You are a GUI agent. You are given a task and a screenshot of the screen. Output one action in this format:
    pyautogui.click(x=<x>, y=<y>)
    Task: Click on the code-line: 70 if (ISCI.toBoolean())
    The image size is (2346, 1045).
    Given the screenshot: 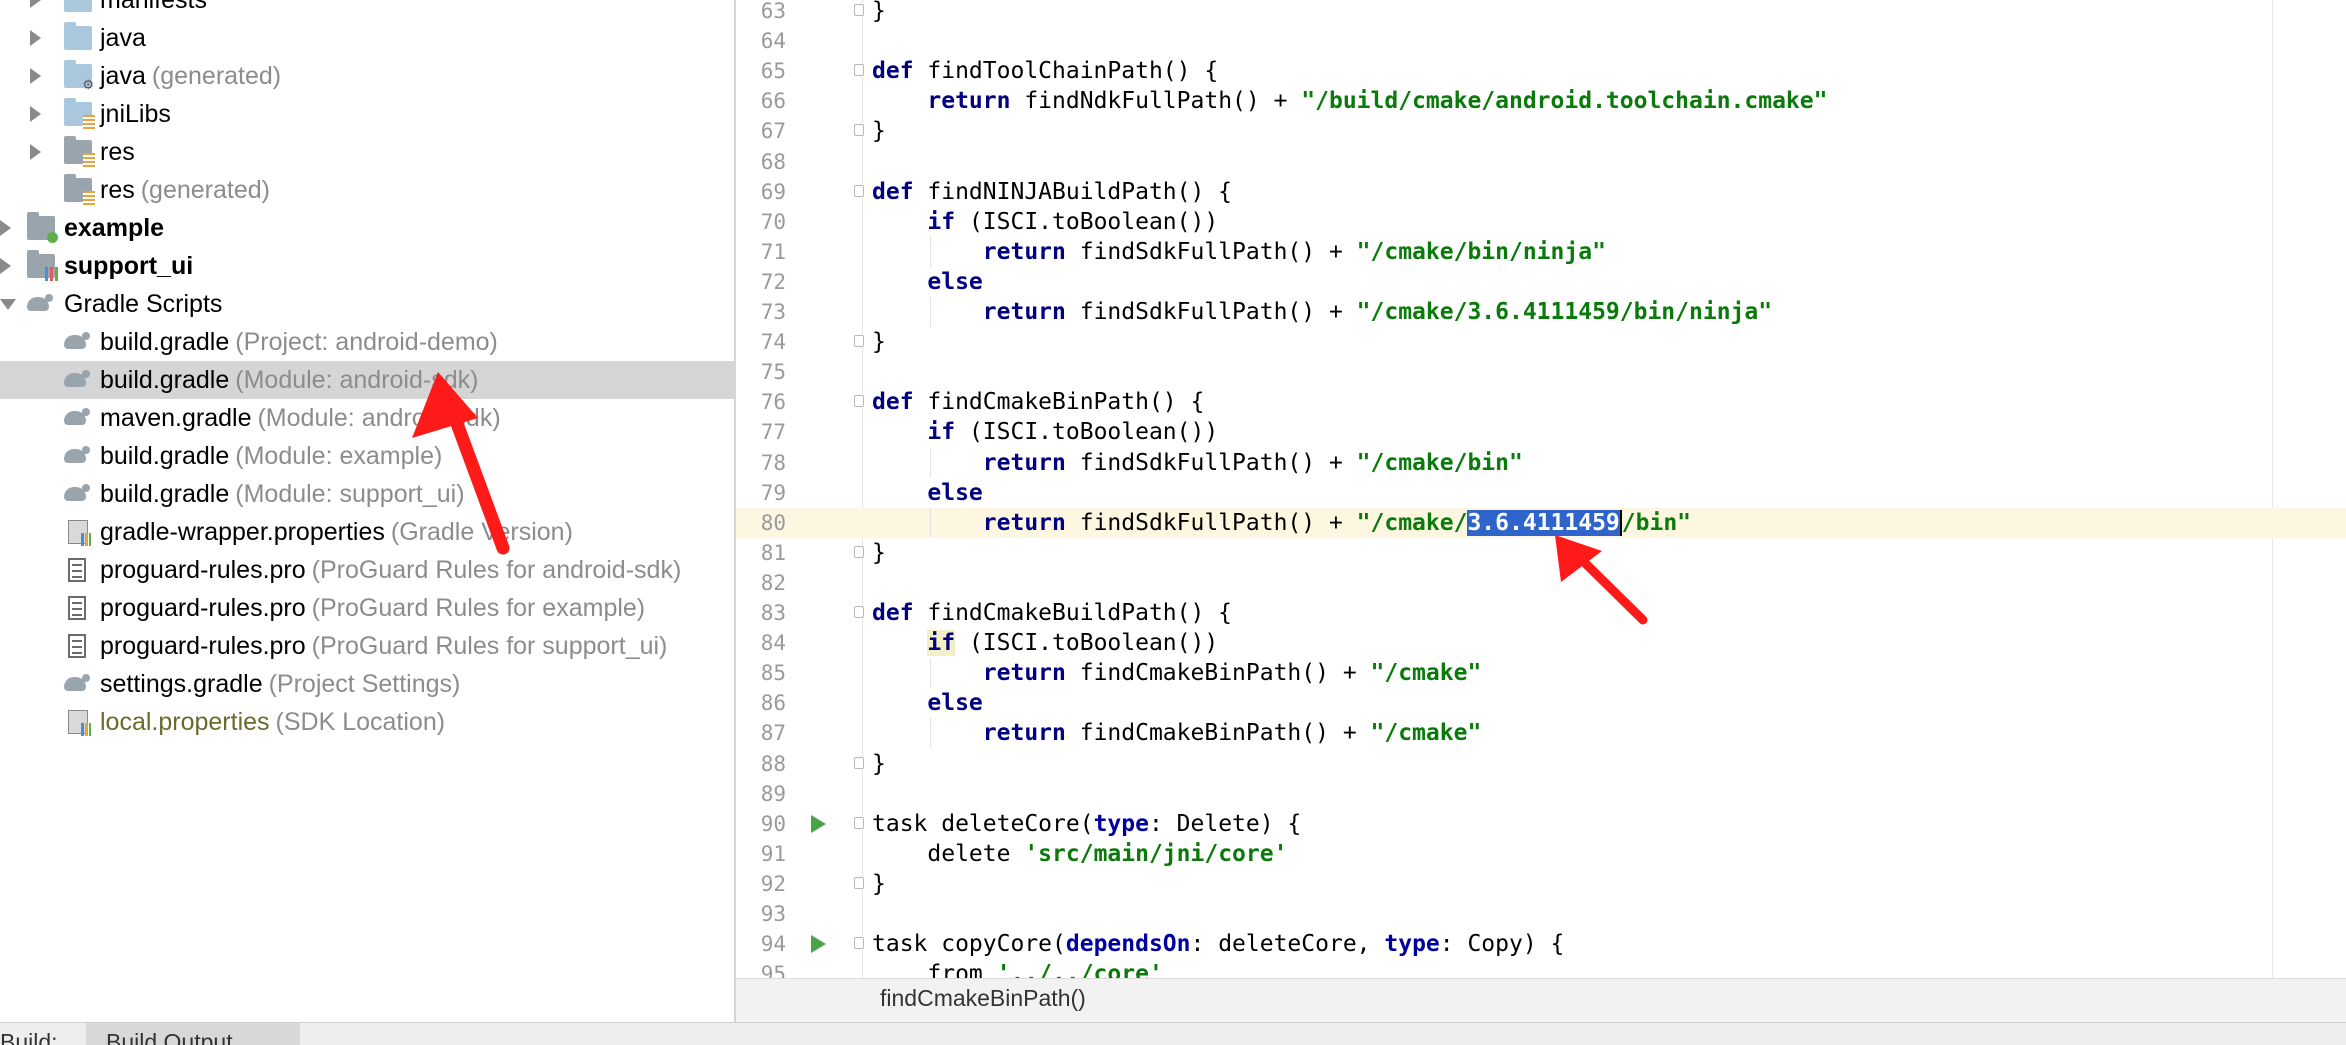 What is the action you would take?
    pyautogui.click(x=1541, y=222)
    